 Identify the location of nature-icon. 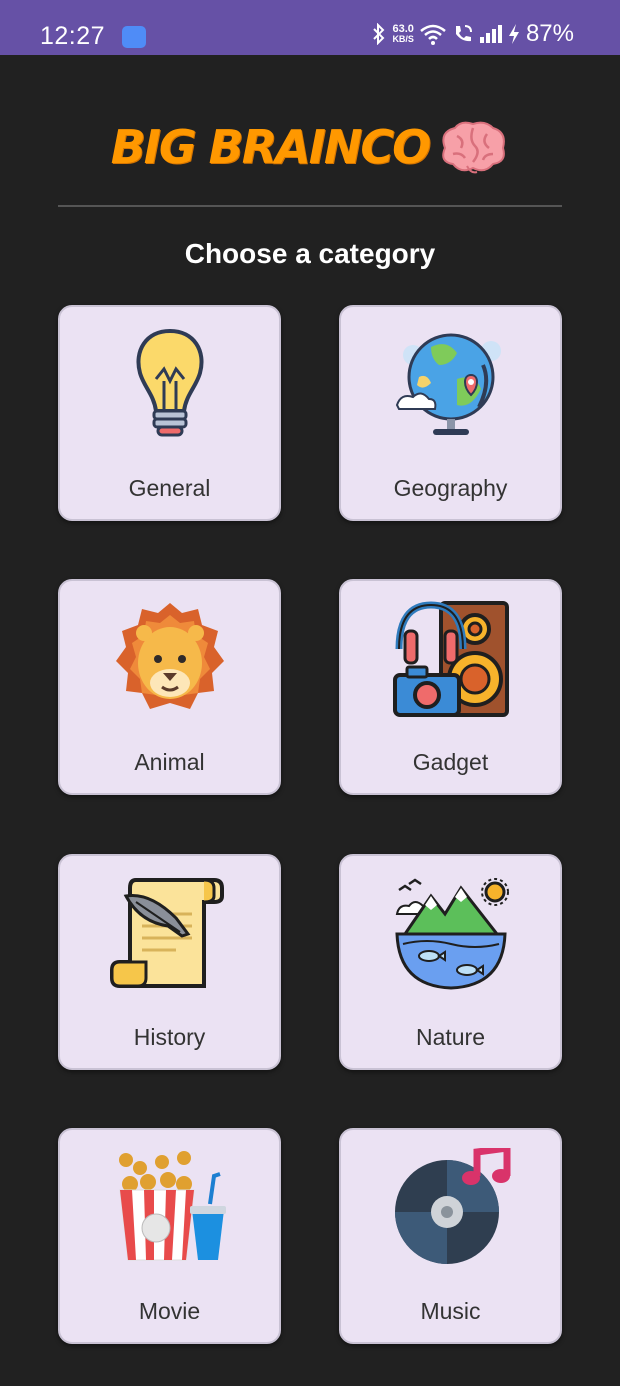
(451, 934).